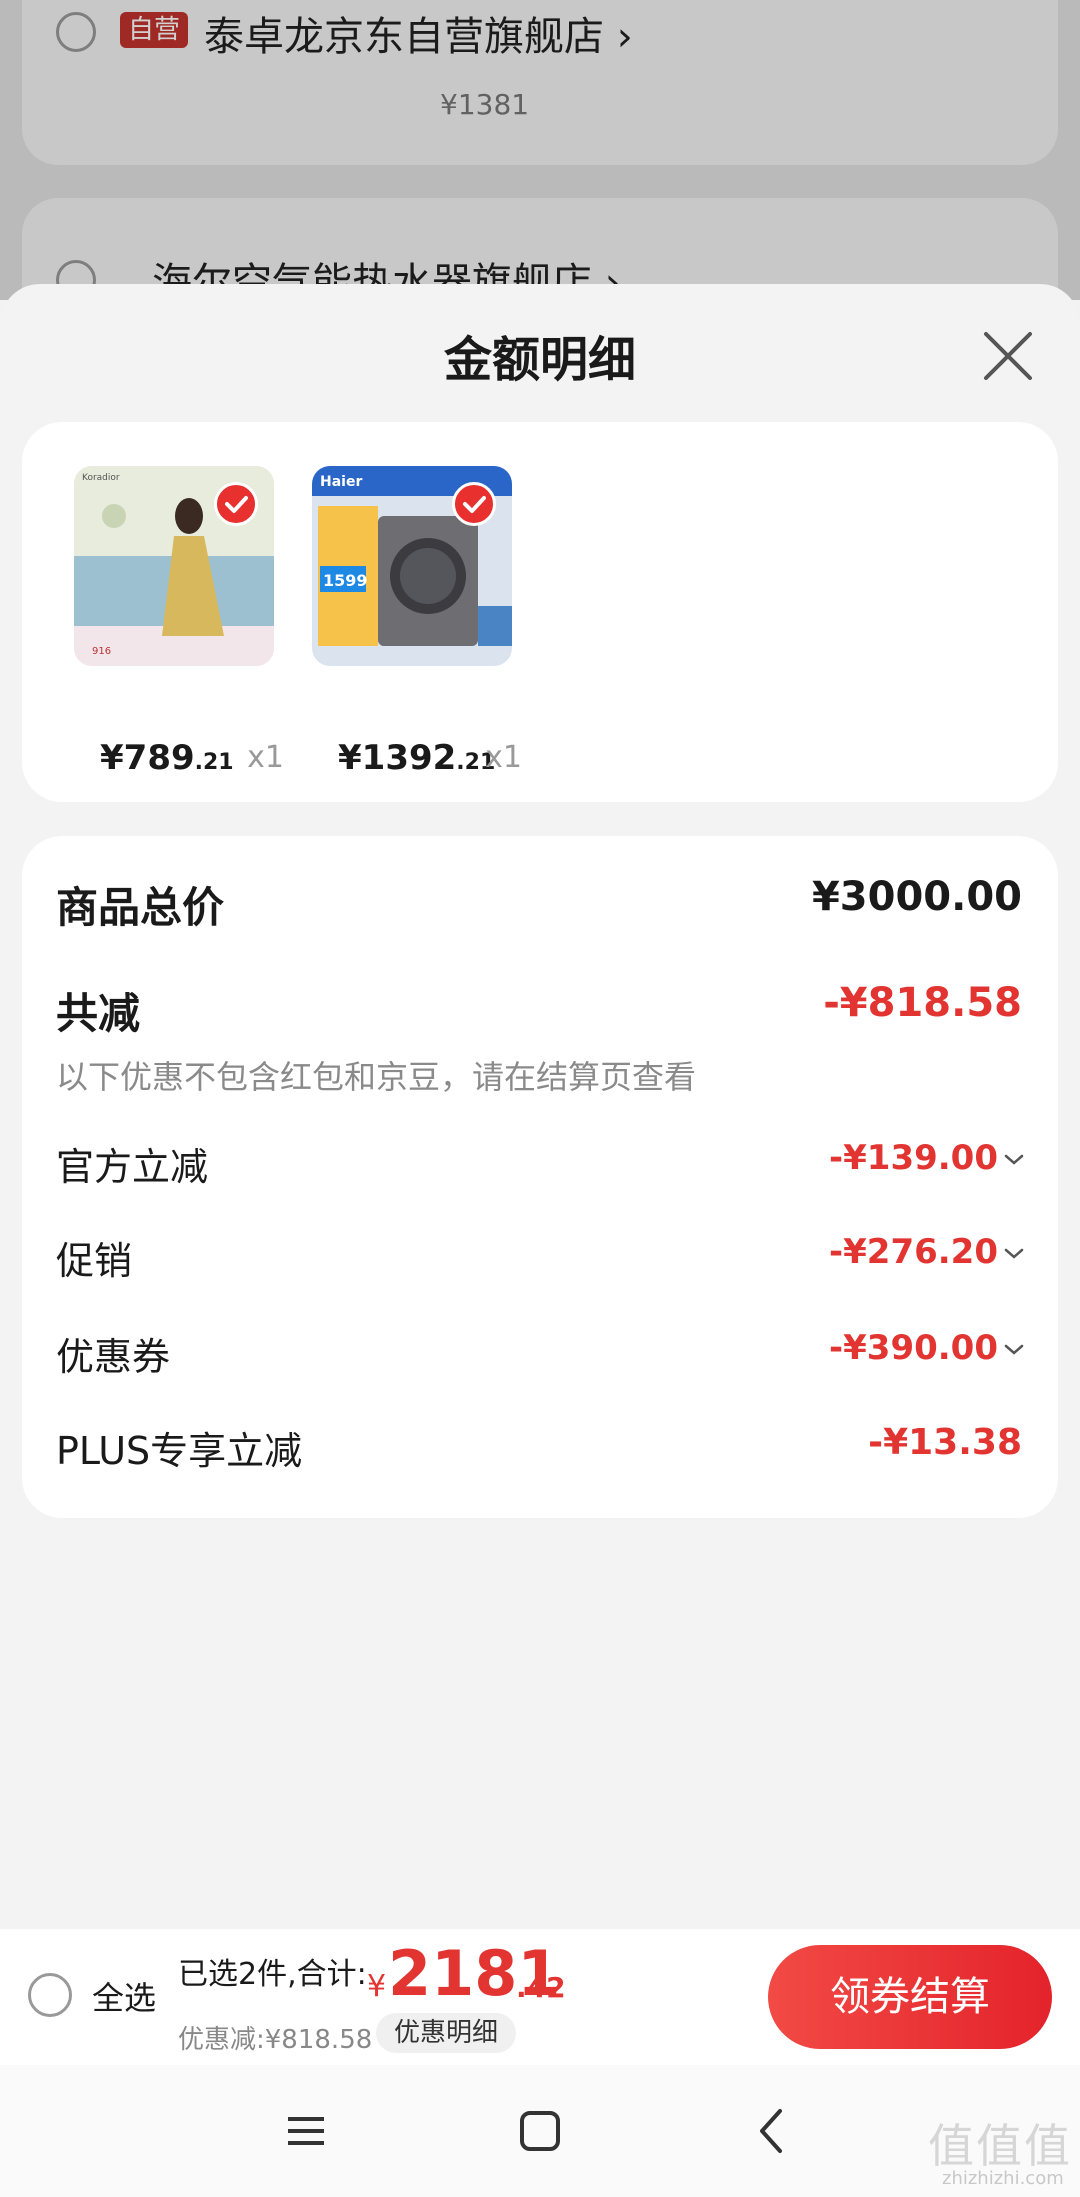  I want to click on product-item: Koradior 916 ¥789.21 x1, so click(179, 622).